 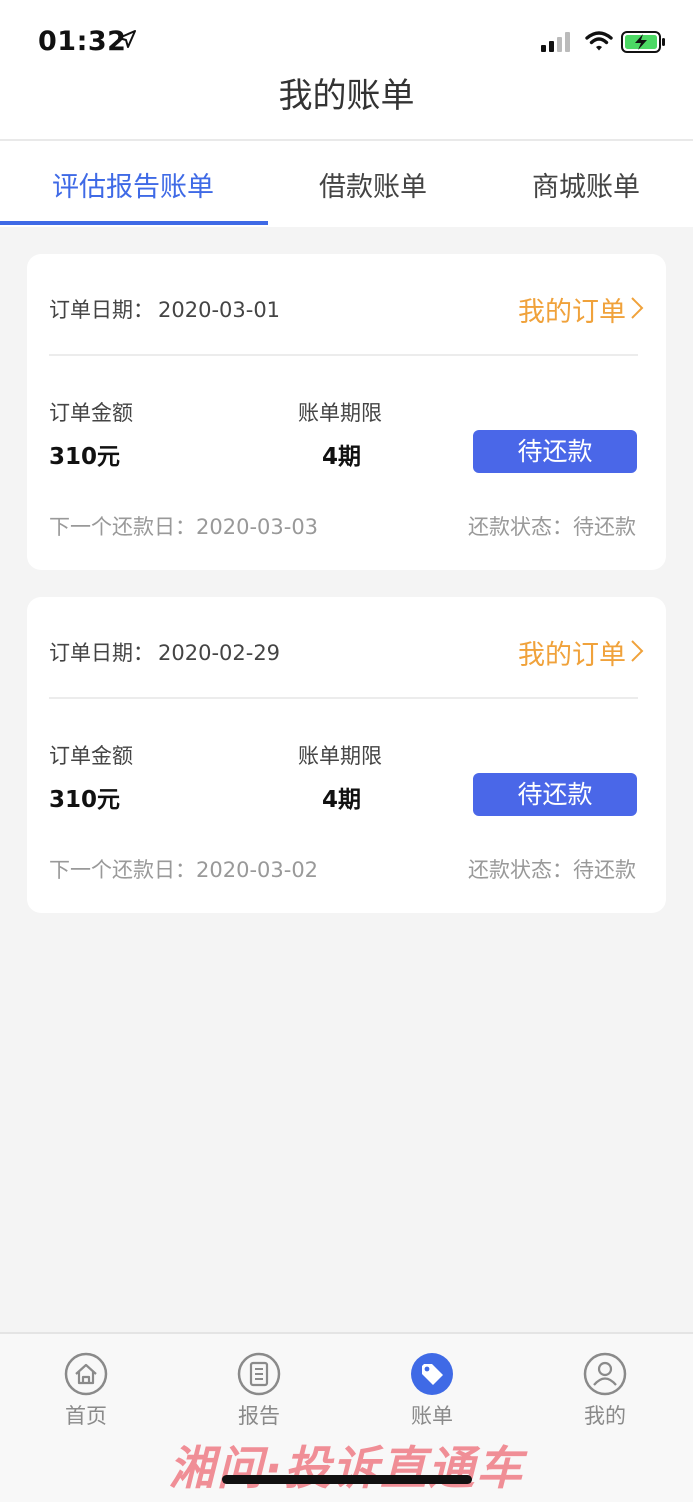 I want to click on top-bar: 01:32 我的账单, so click(x=346, y=70).